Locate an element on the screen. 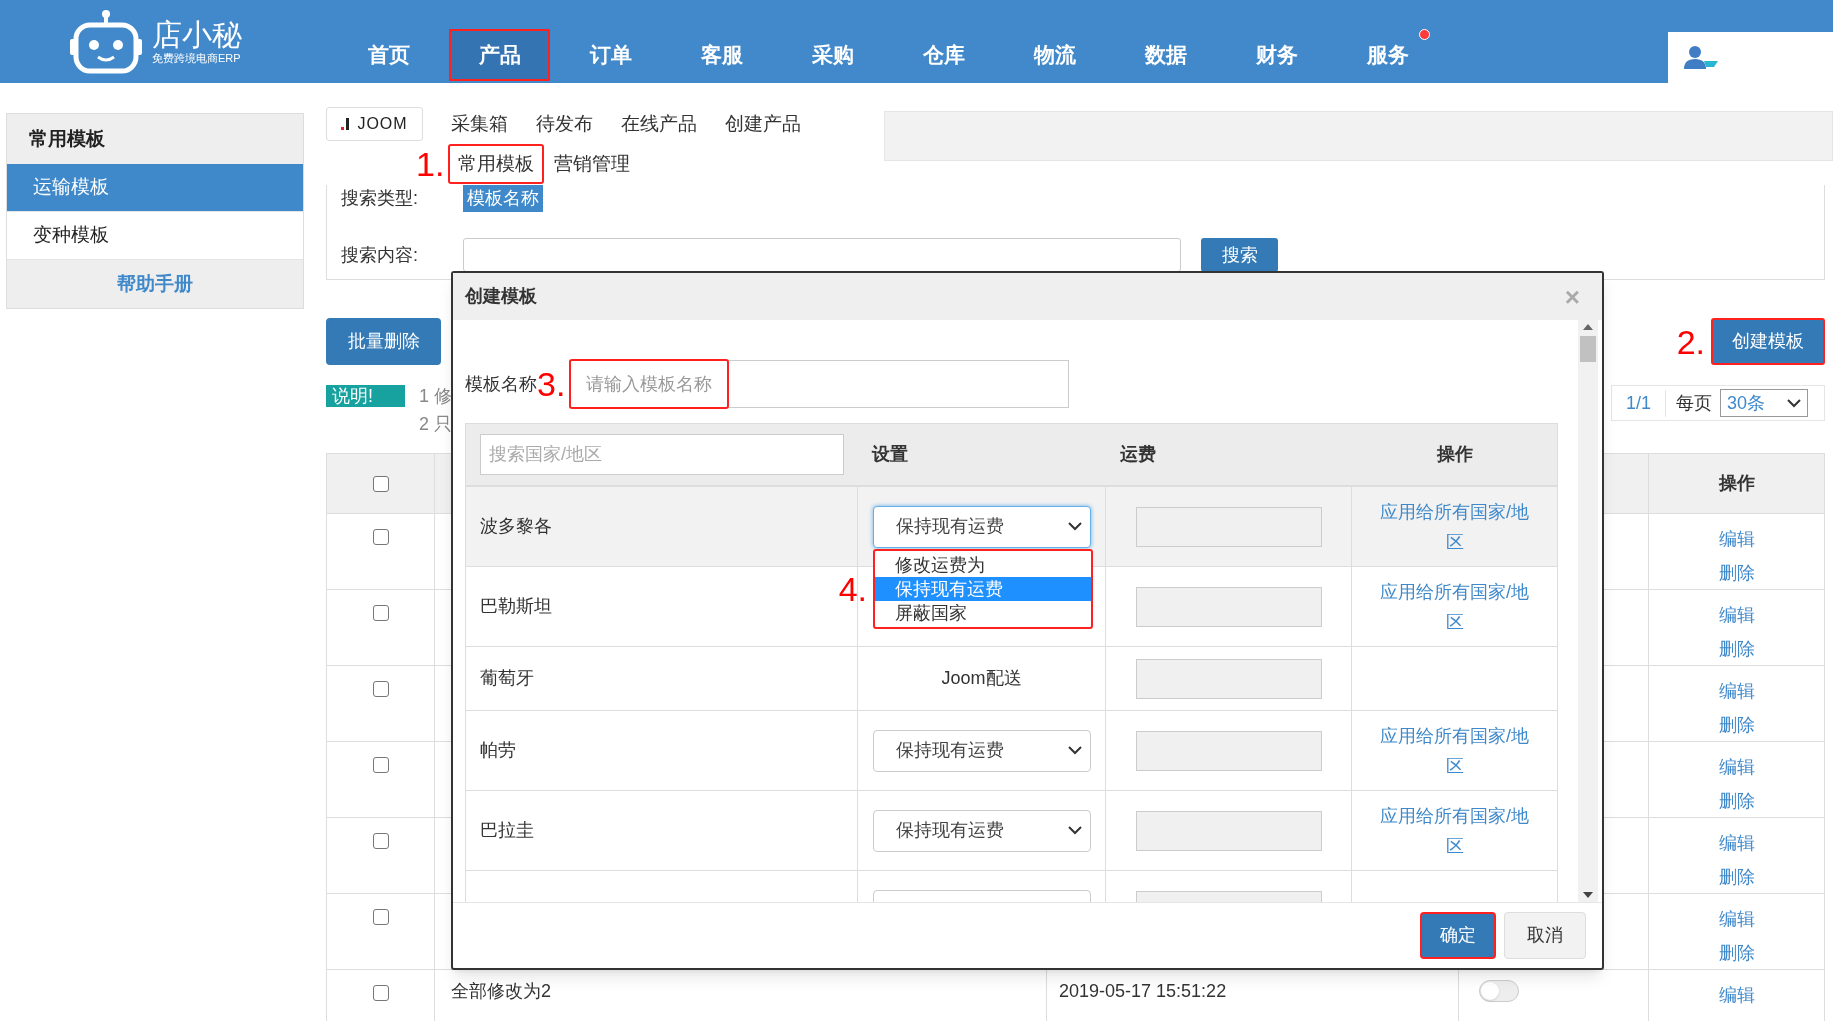 The height and width of the screenshot is (1021, 1833). step-number: 3. is located at coordinates (551, 384).